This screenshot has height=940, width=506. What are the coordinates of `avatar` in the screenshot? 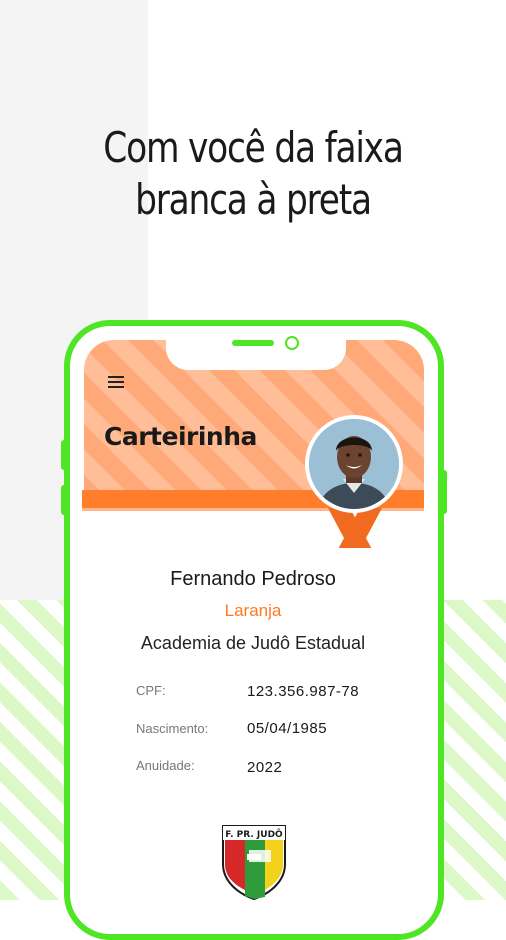 It's located at (354, 464).